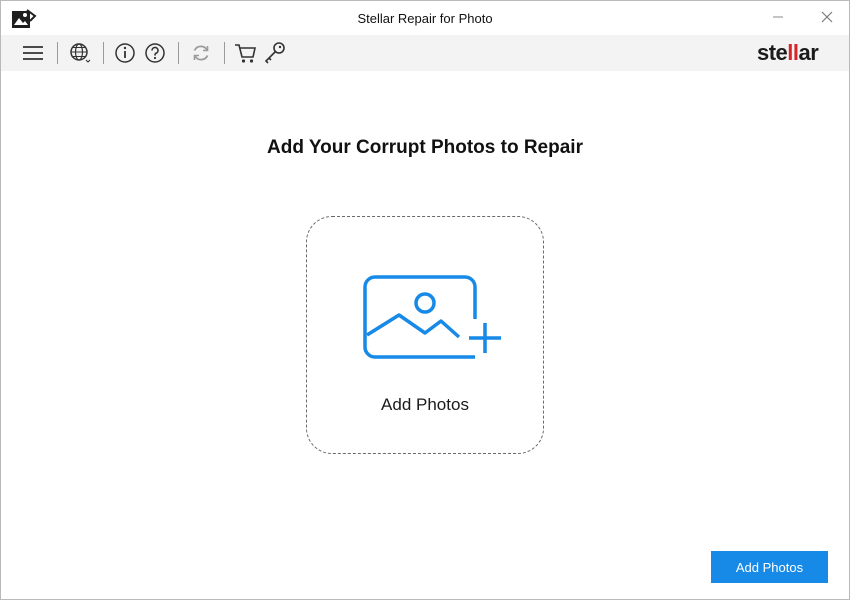 This screenshot has width=850, height=600. Describe the element at coordinates (793, 52) in the screenshot. I see `brand-highlight: ll` at that location.